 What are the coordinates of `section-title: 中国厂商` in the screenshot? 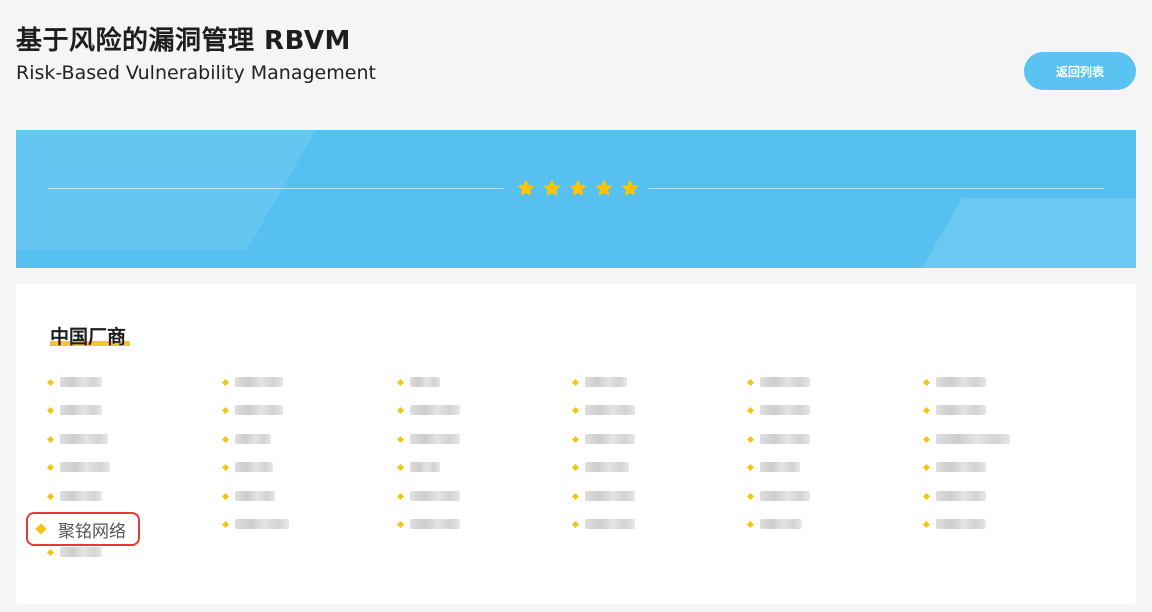 It's located at (88, 337).